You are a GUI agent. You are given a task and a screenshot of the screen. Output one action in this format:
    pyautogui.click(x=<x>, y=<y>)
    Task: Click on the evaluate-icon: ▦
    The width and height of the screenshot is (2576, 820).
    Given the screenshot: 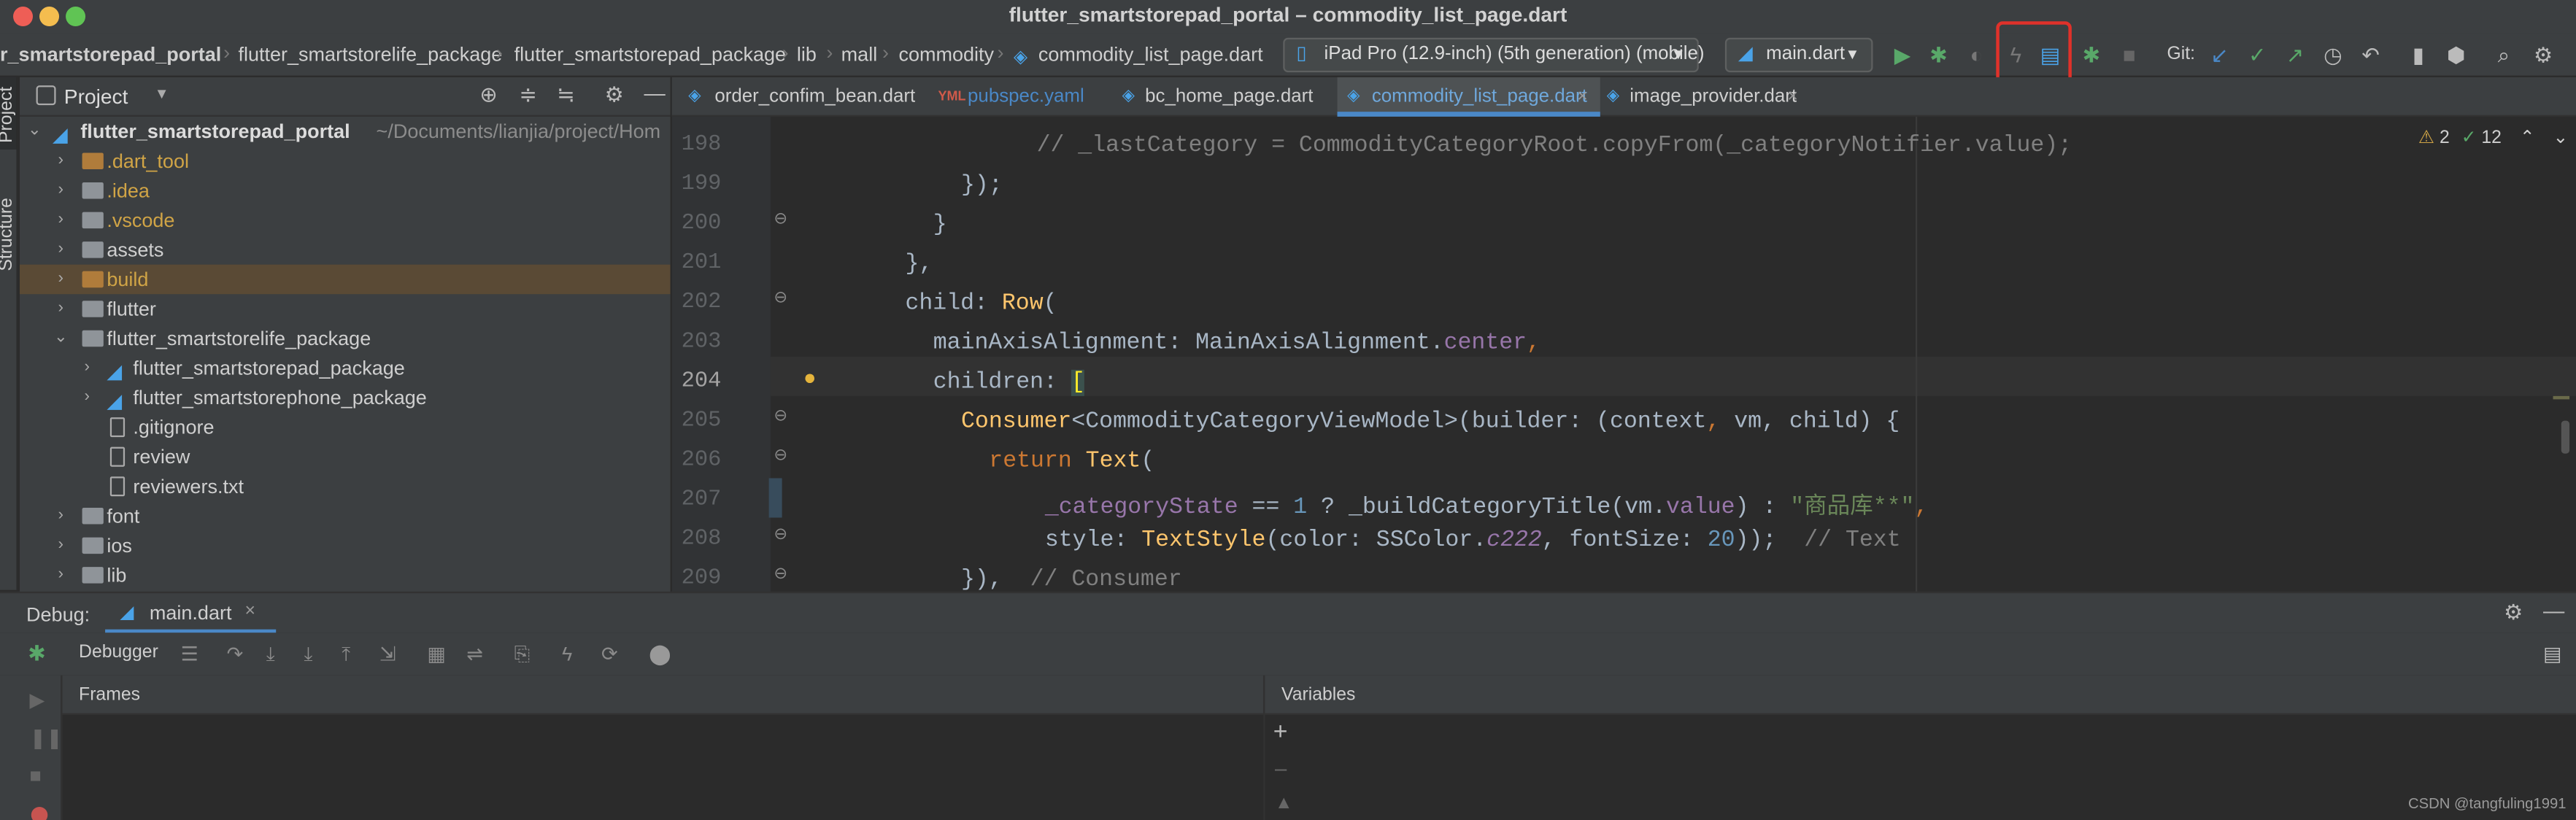 What is the action you would take?
    pyautogui.click(x=436, y=654)
    